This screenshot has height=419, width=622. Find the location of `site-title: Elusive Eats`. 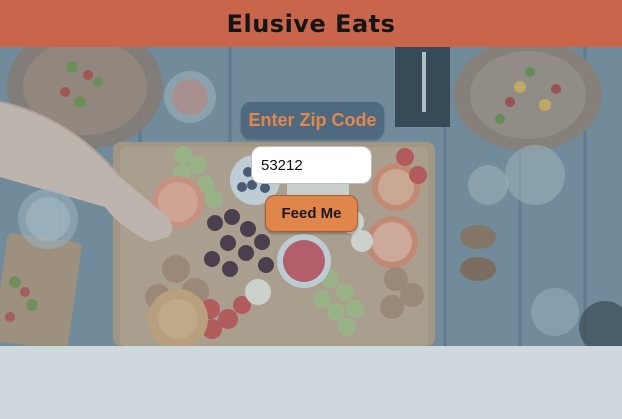

site-title: Elusive Eats is located at coordinates (311, 23).